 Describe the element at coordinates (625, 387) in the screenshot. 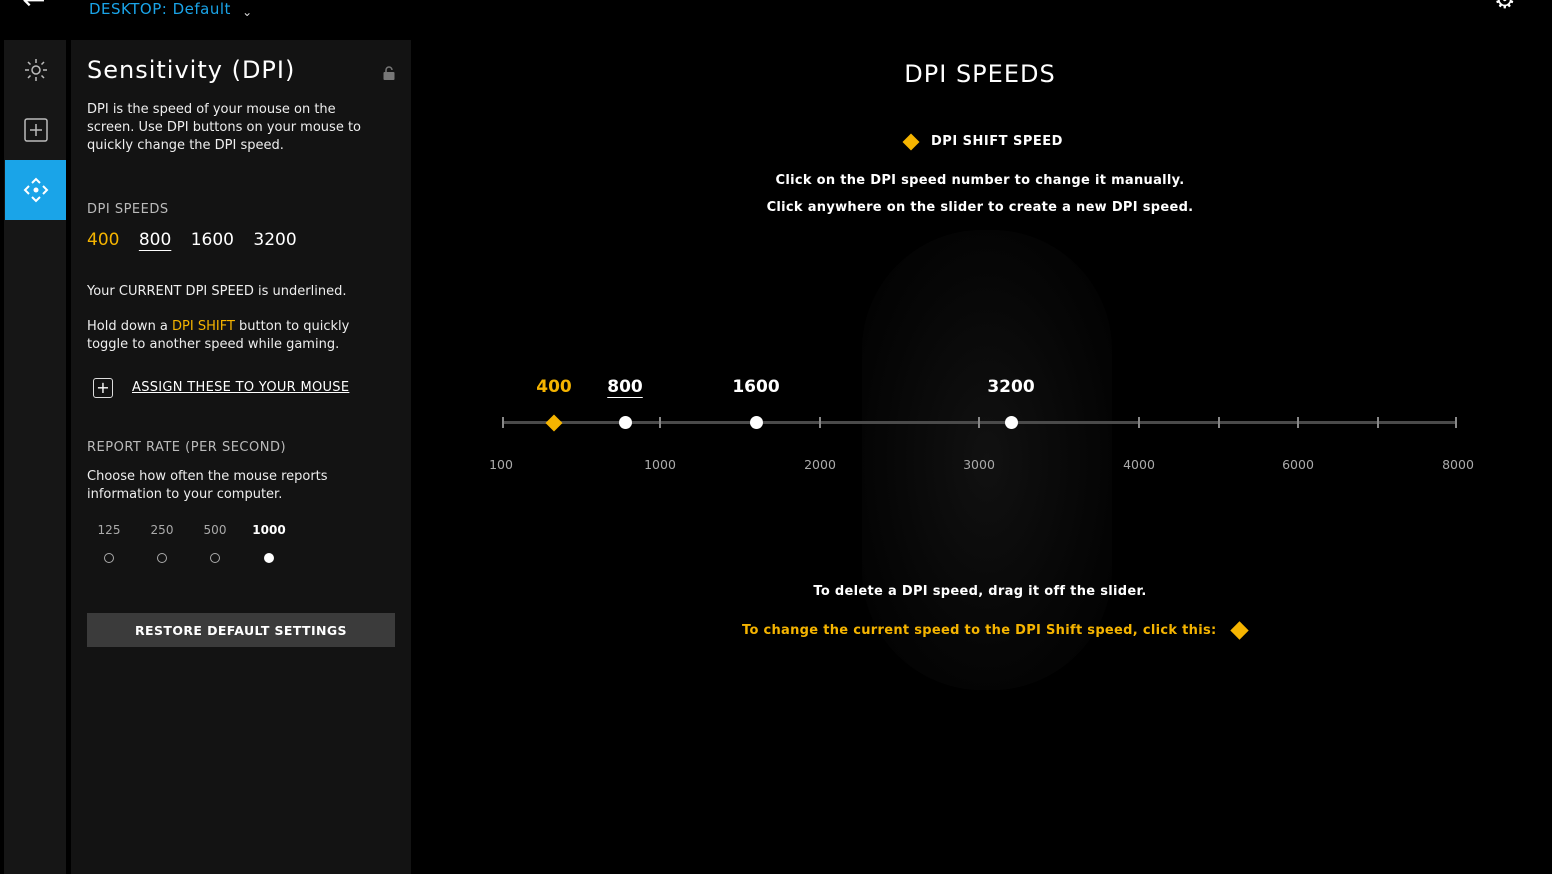

I see `slider-value-label-current: 800` at that location.